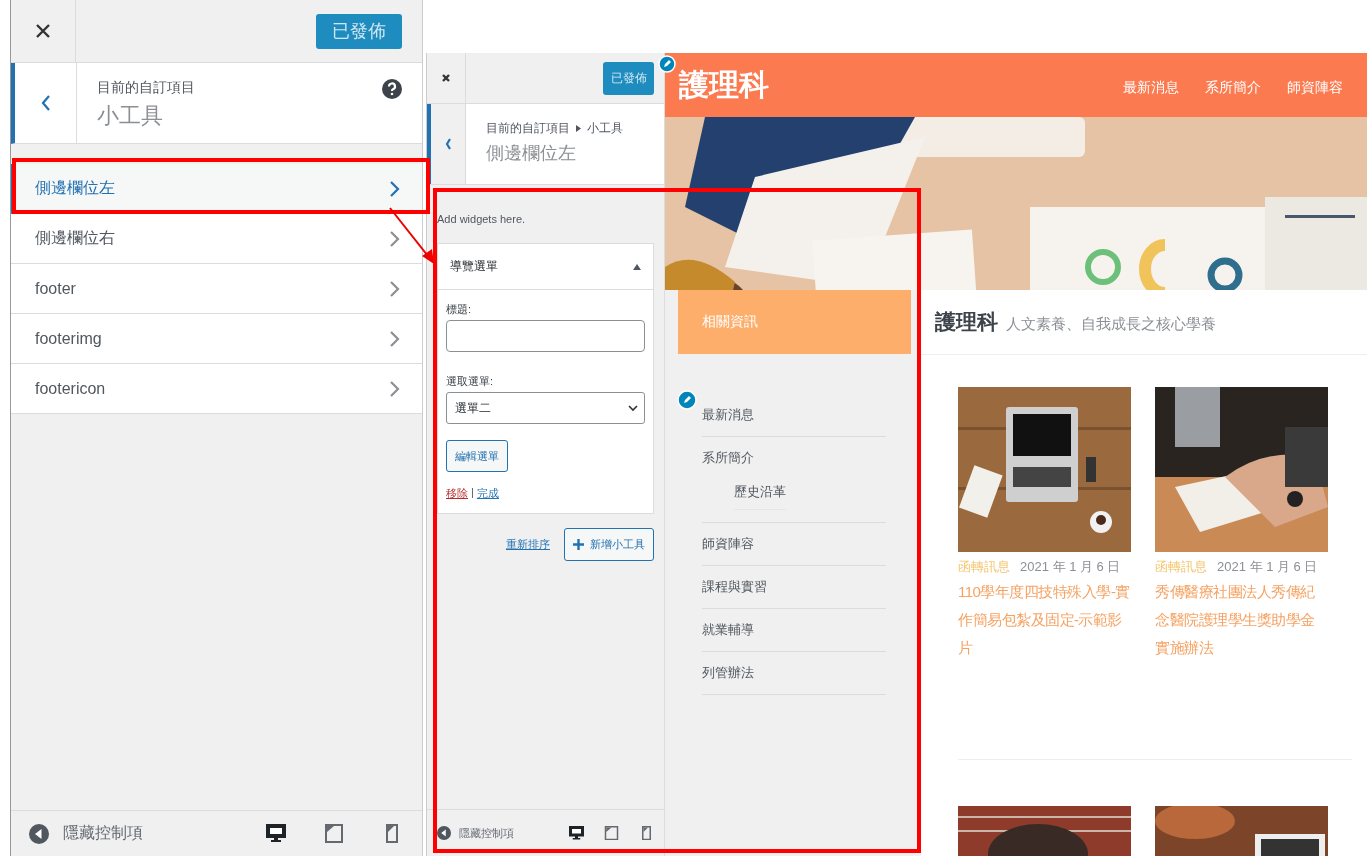 This screenshot has height=856, width=1367. What do you see at coordinates (459, 309) in the screenshot?
I see `field-label: 標題:` at bounding box center [459, 309].